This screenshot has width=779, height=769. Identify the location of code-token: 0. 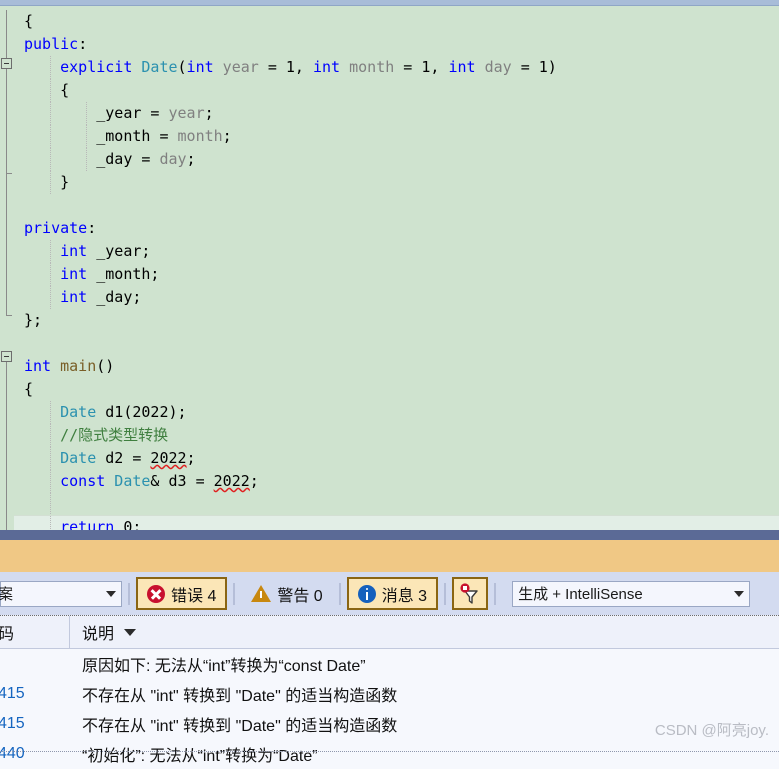
(128, 524).